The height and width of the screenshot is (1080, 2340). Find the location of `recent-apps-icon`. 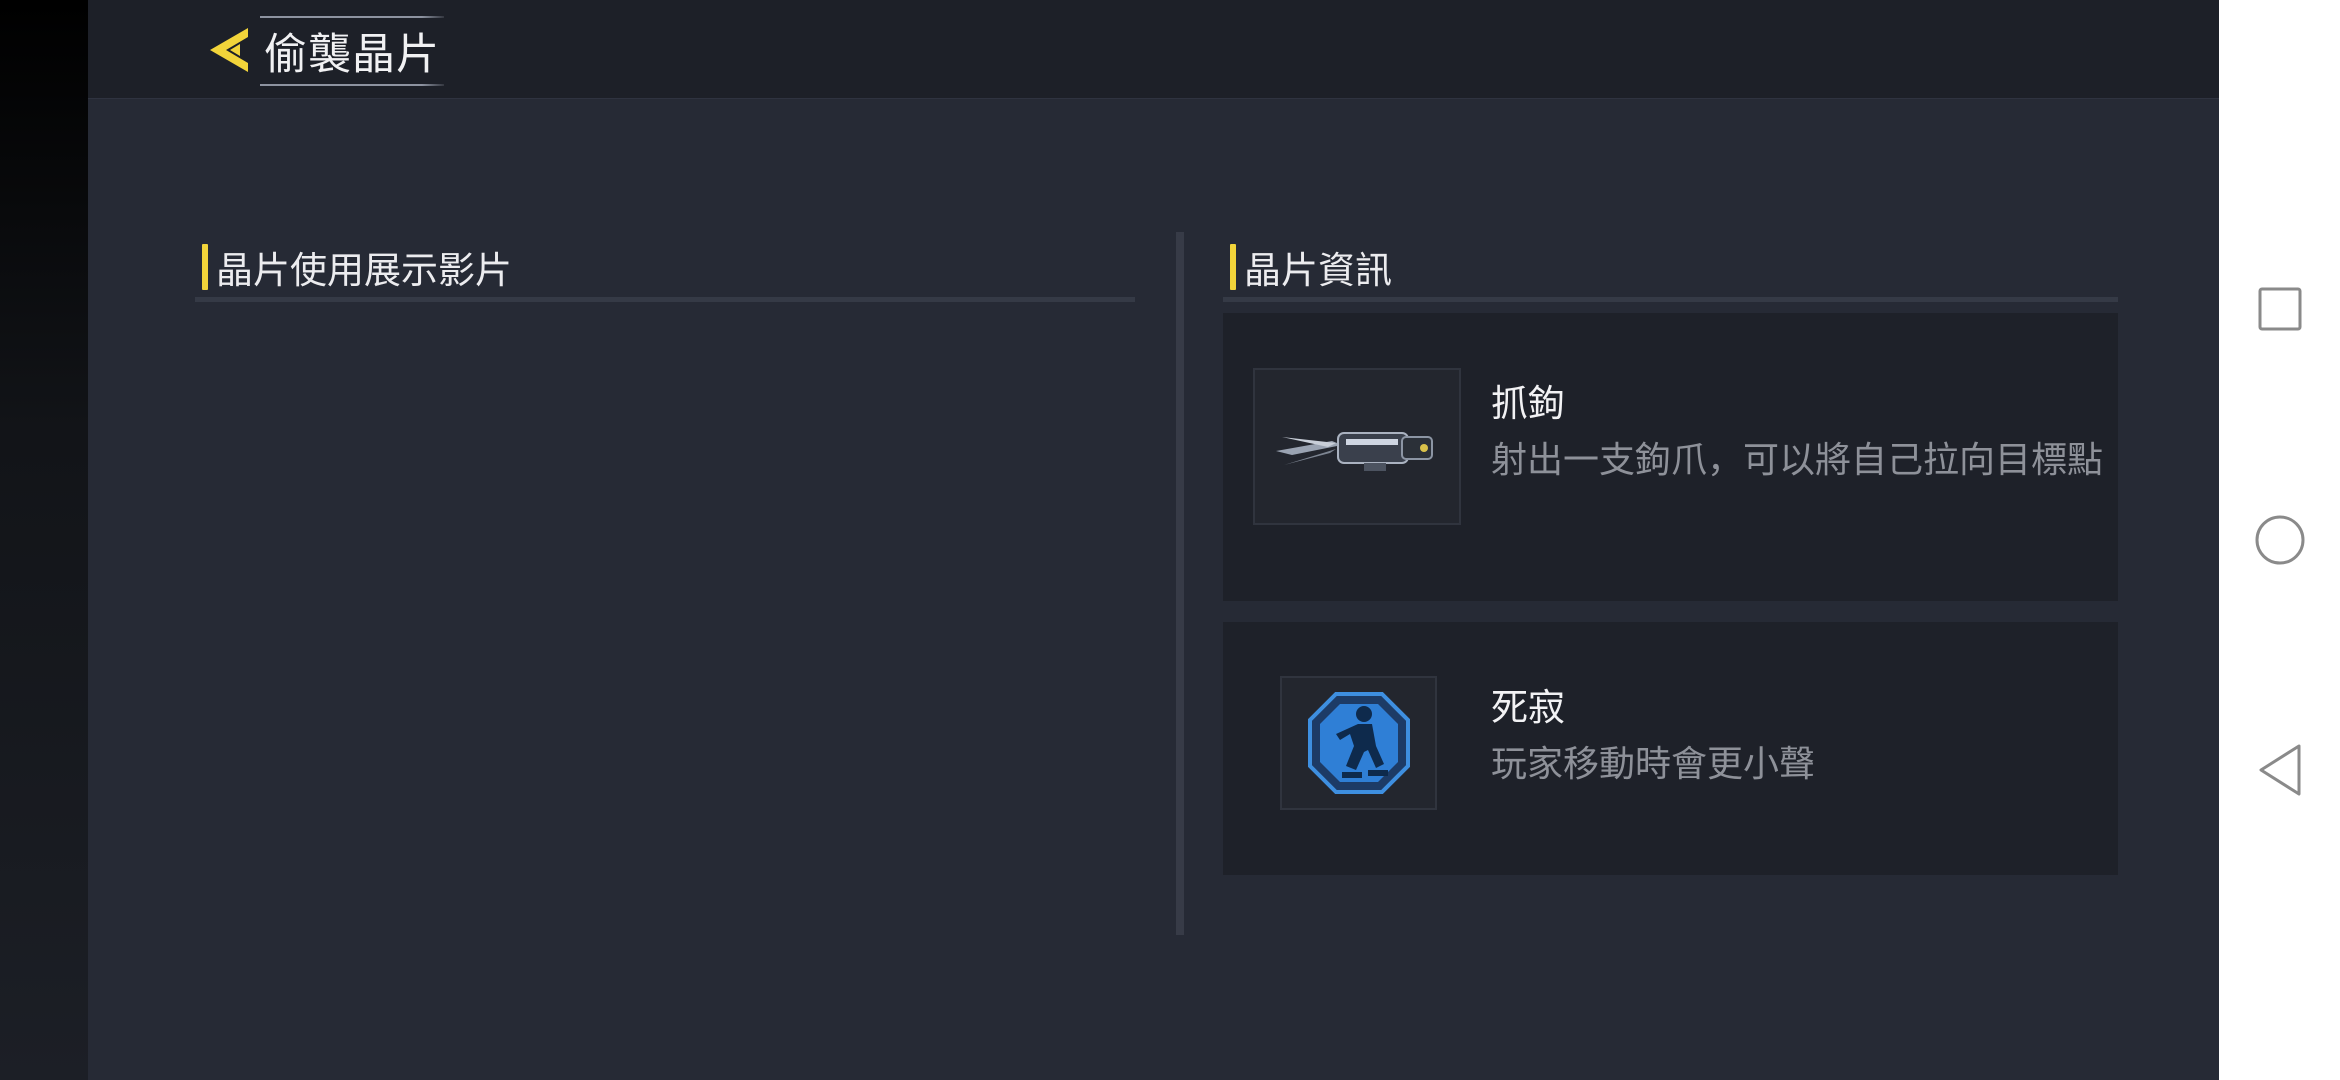

recent-apps-icon is located at coordinates (2279, 309).